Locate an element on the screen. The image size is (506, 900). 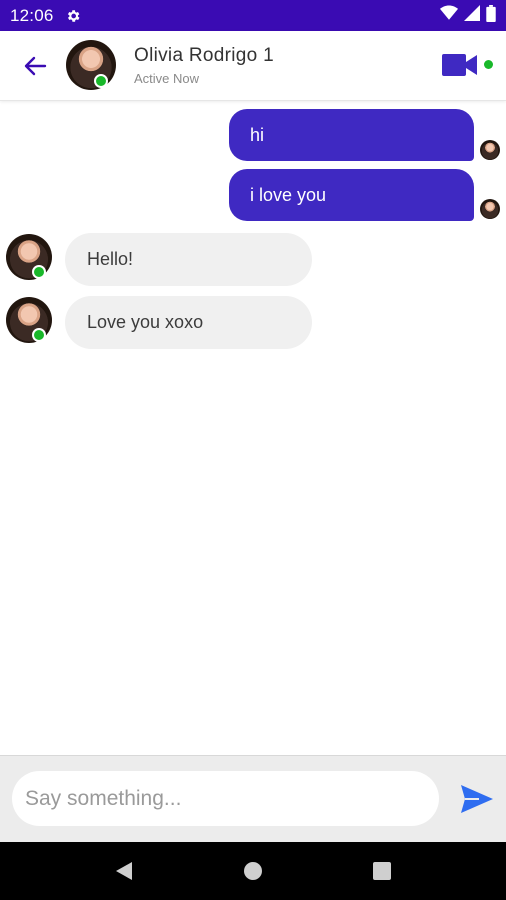
nav-recents-button is located at coordinates (382, 871).